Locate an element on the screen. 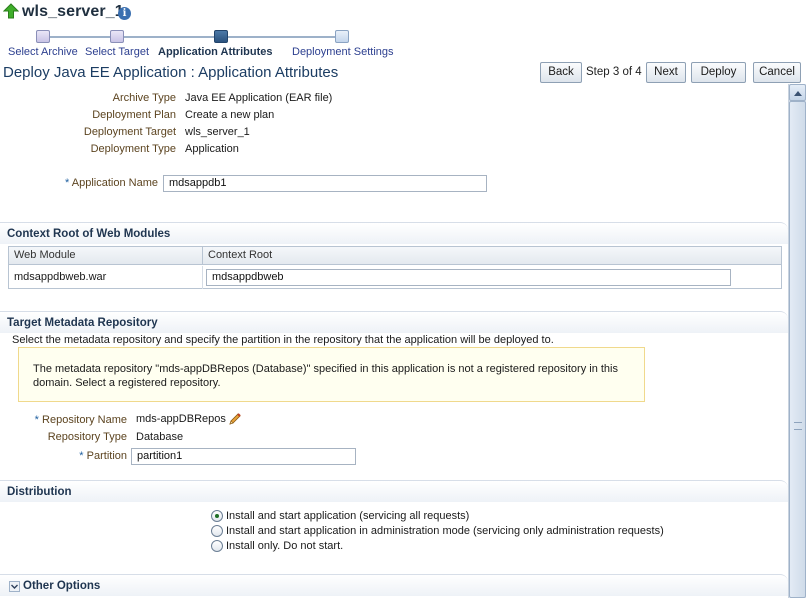  archive-type-label: Archive Type is located at coordinates (144, 98).